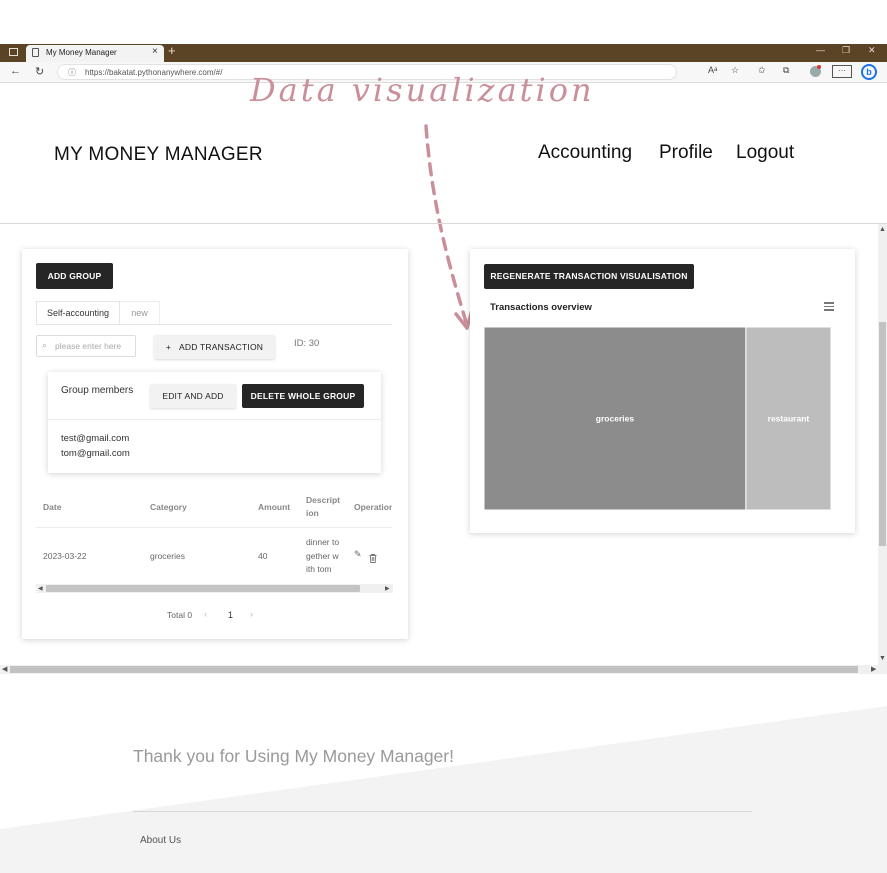  Describe the element at coordinates (762, 70) in the screenshot. I see `favorites-icon: ✩` at that location.